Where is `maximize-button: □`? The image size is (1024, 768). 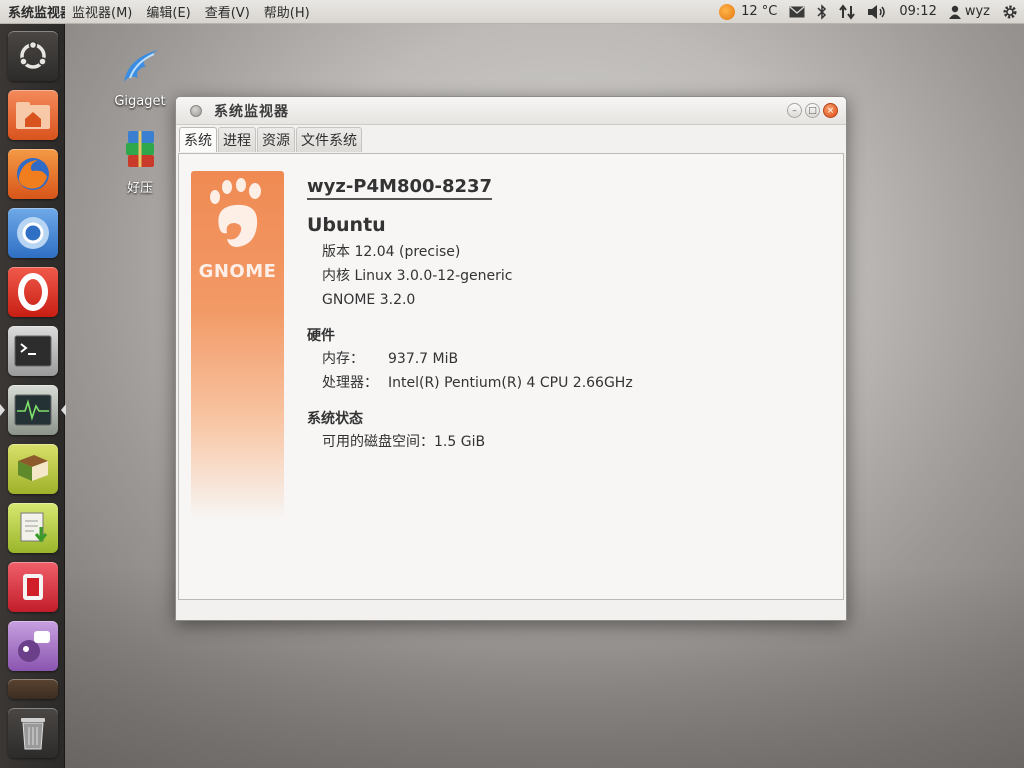 maximize-button: □ is located at coordinates (812, 110).